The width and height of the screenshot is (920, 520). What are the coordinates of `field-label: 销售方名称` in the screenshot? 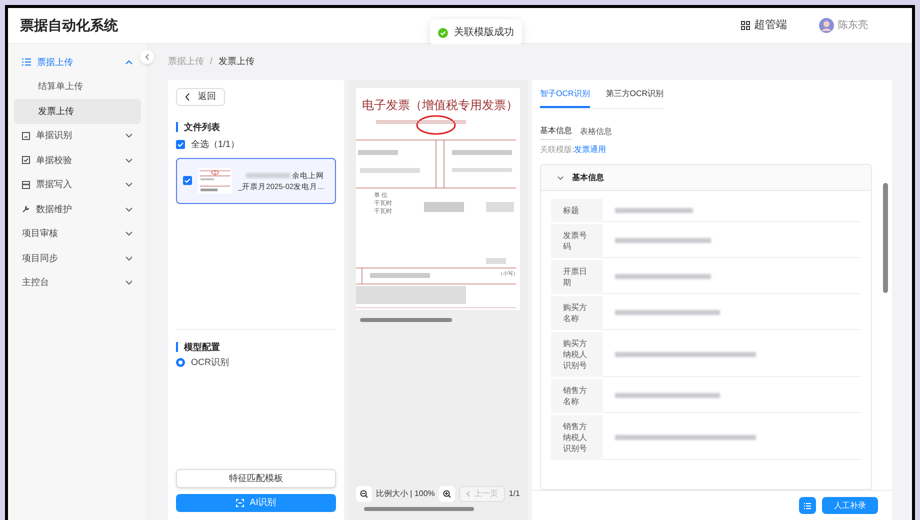 It's located at (577, 396).